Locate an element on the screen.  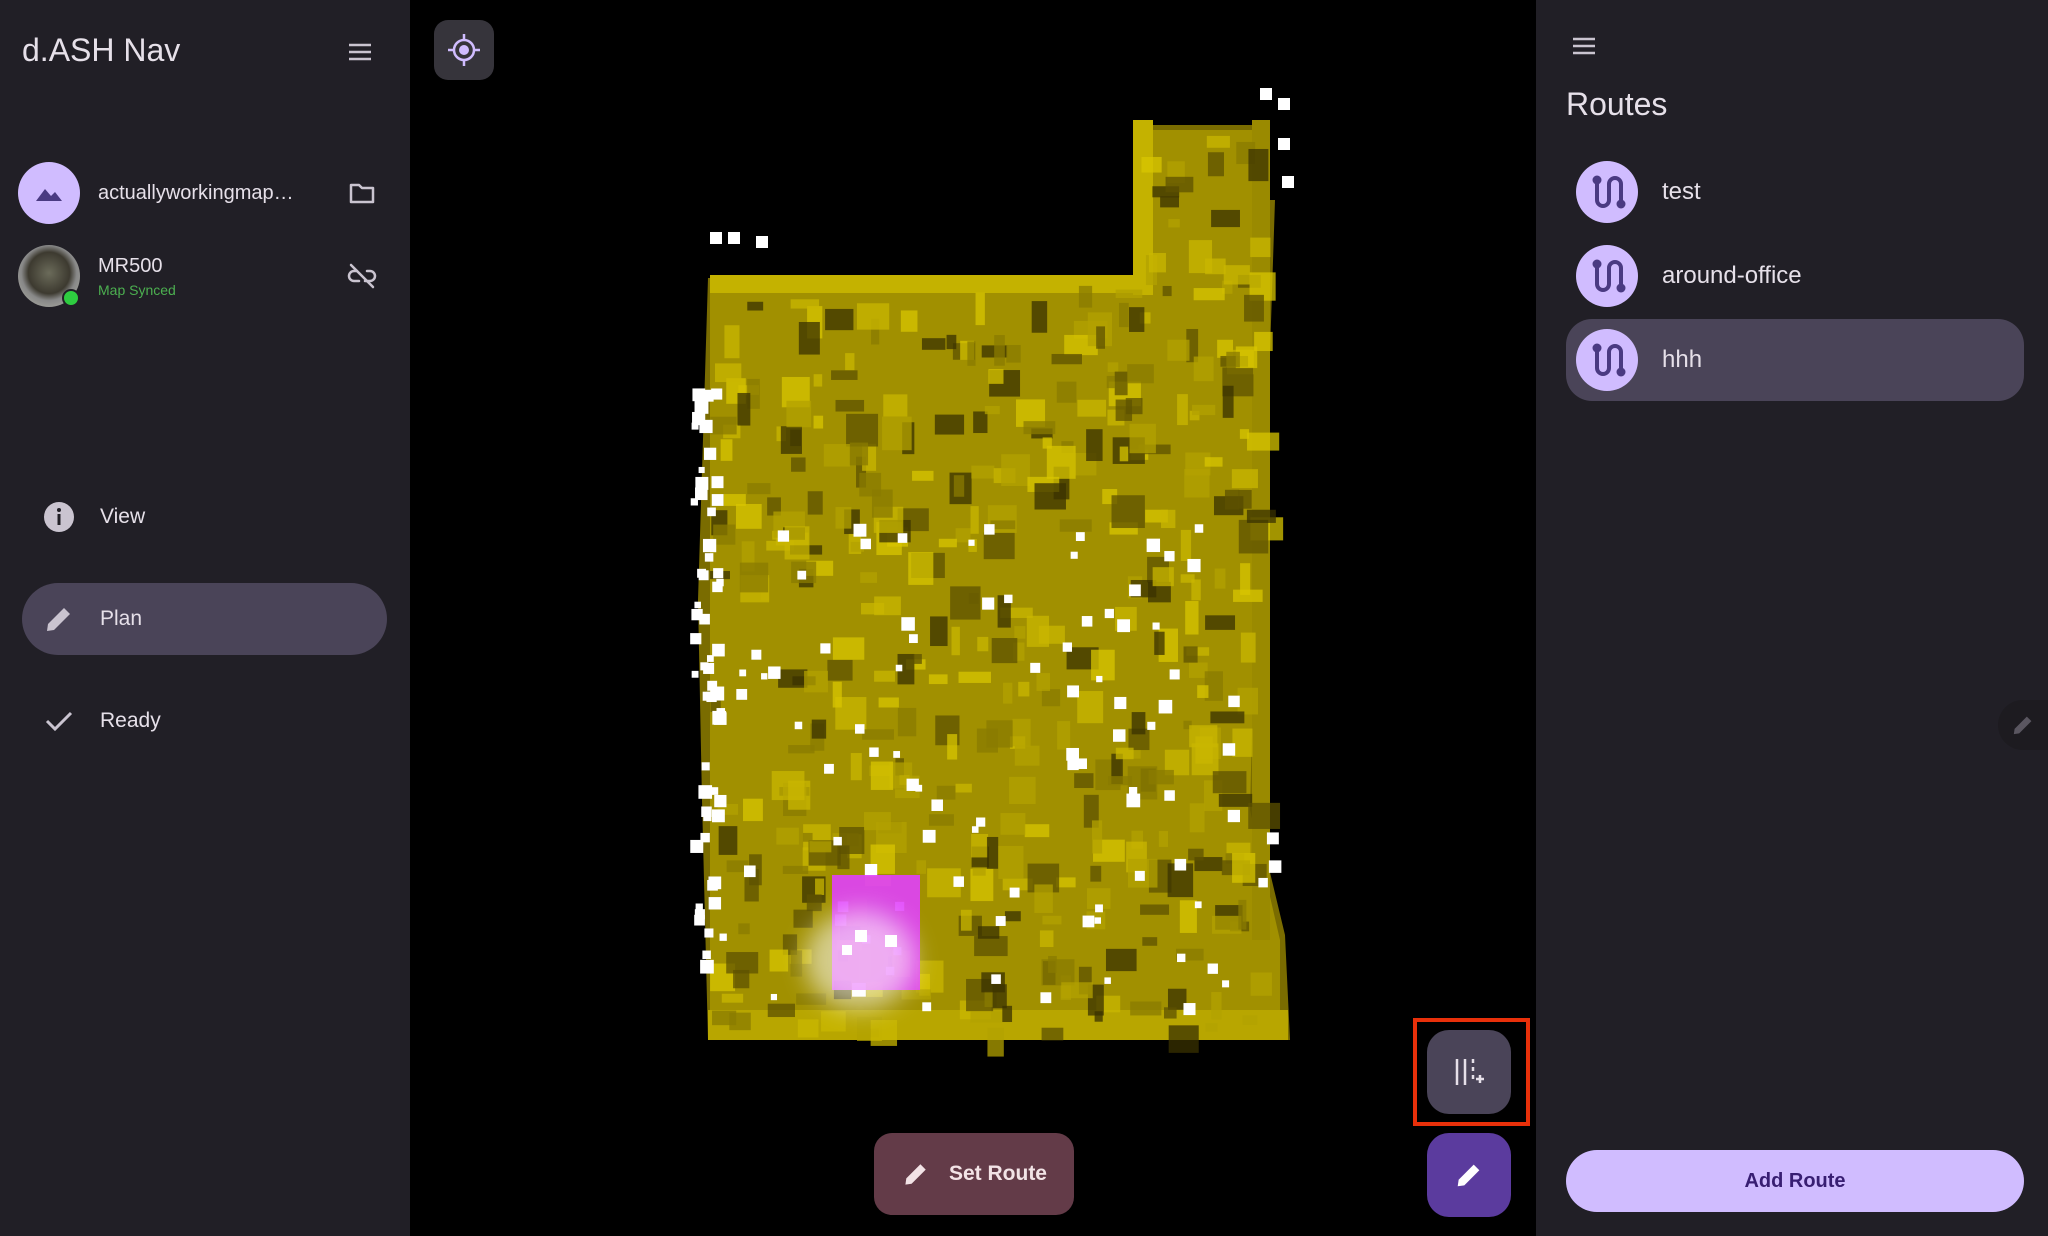
gps-crosshair-icon is located at coordinates (464, 50).